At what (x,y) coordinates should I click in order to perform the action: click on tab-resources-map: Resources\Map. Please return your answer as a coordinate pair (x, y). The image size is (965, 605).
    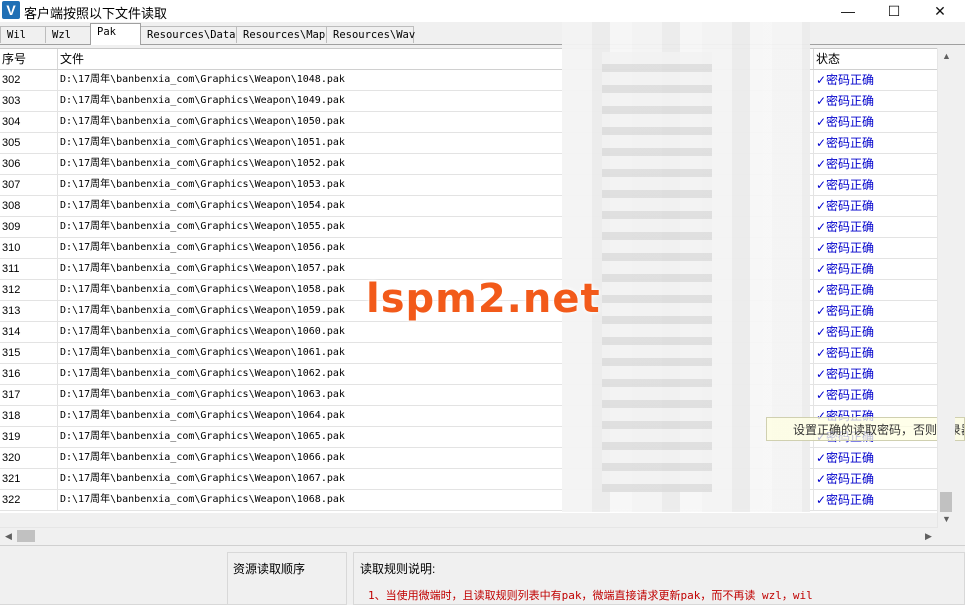
    Looking at the image, I should click on (281, 34).